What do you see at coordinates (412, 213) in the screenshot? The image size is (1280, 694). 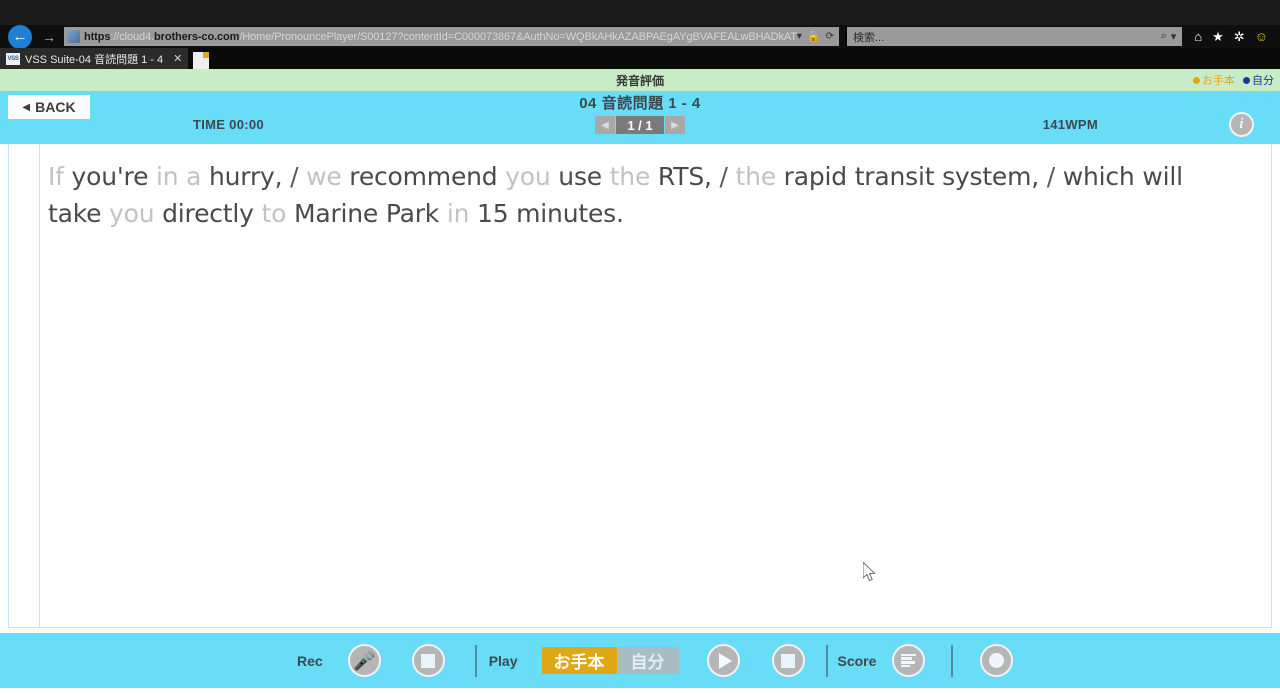 I see `passage-word: Park` at bounding box center [412, 213].